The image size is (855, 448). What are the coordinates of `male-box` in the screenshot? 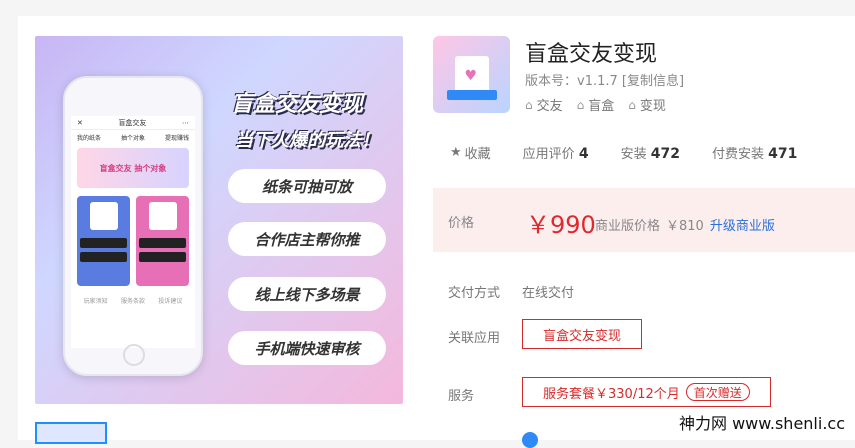 It's located at (103, 241).